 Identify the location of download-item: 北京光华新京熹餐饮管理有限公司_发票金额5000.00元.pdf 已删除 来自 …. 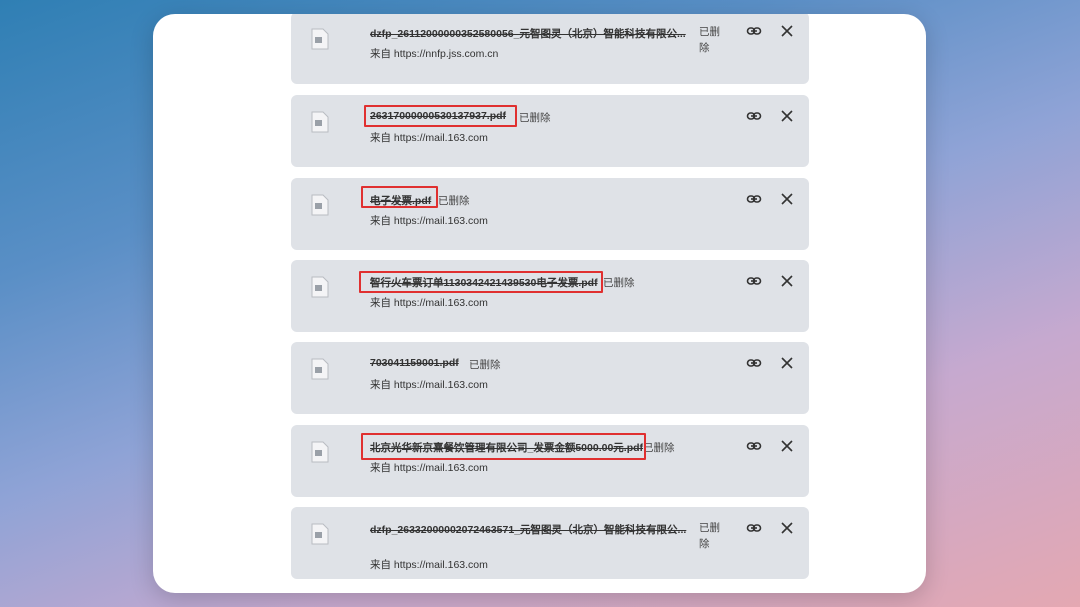
(550, 461).